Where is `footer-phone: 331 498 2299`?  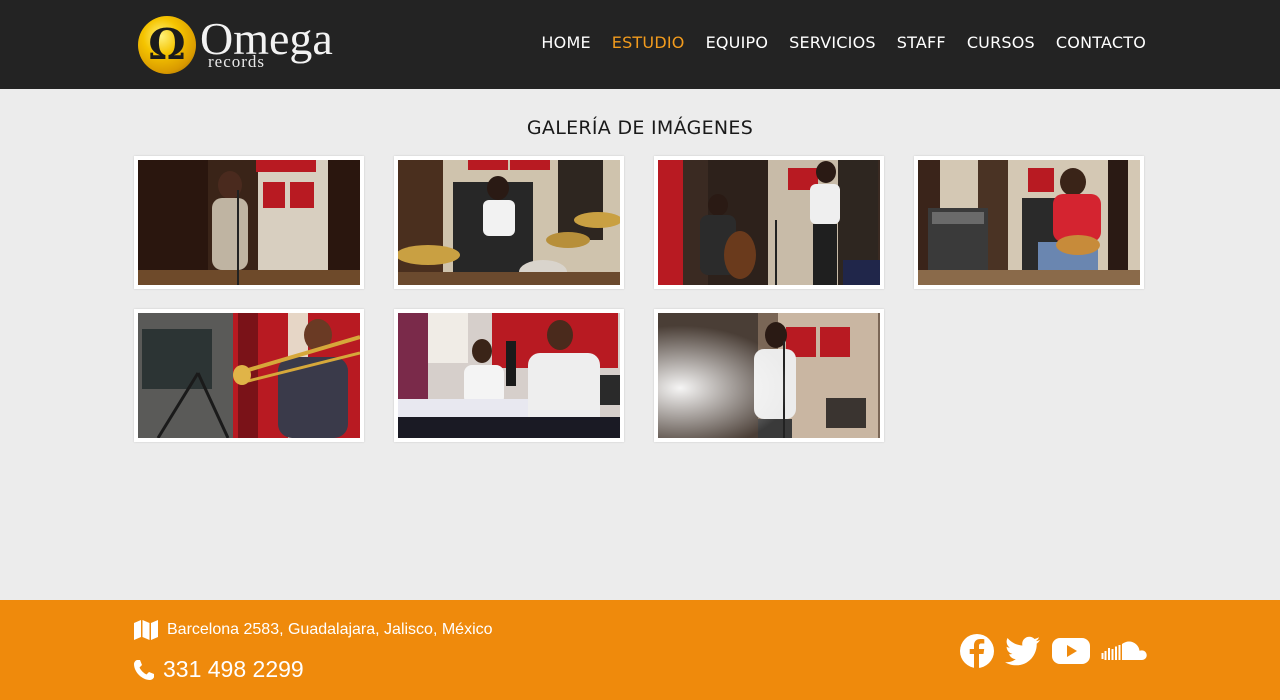 footer-phone: 331 498 2299 is located at coordinates (218, 669).